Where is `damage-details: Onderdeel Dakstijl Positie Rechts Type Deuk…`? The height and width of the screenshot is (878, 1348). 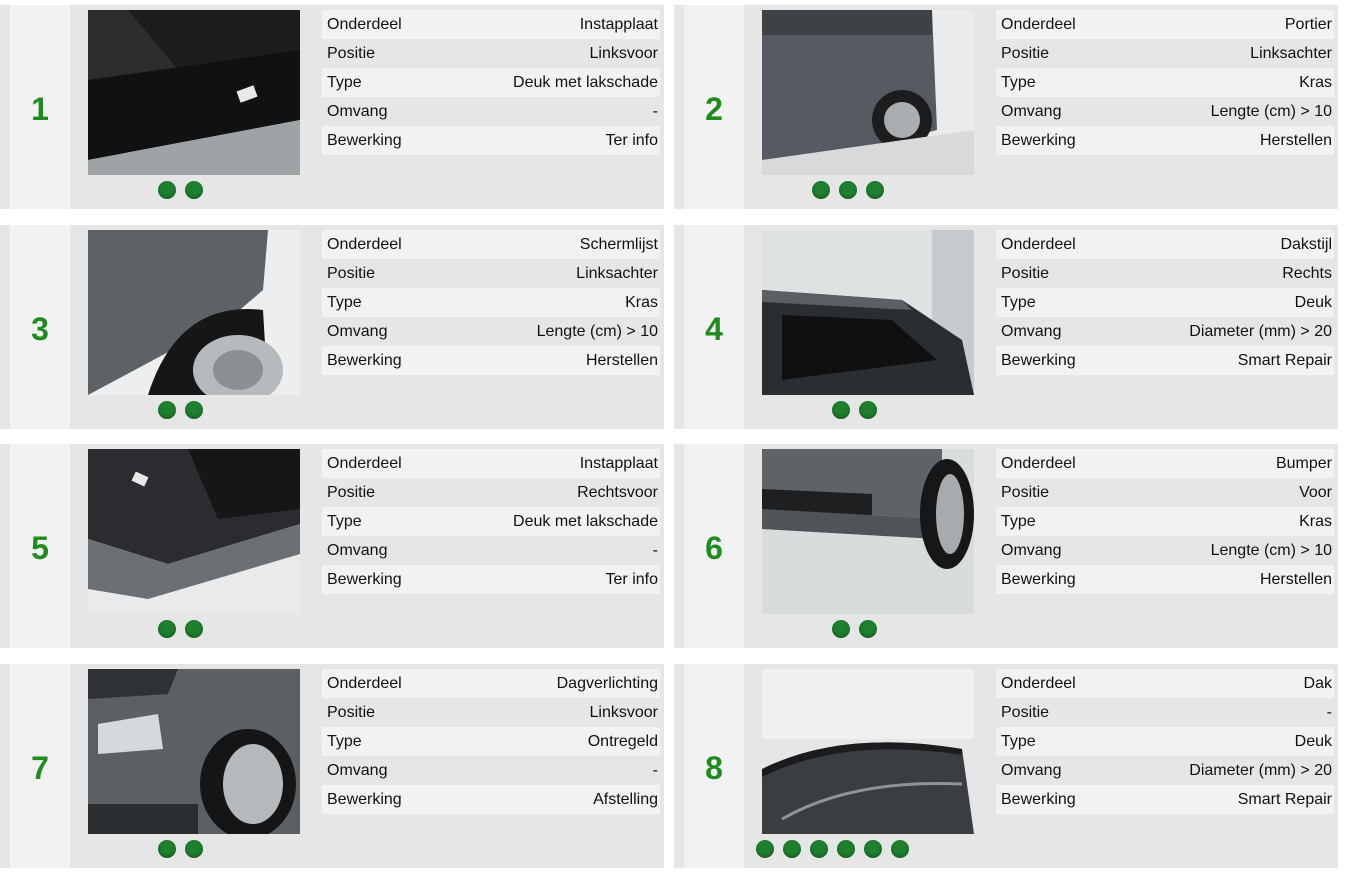 damage-details: Onderdeel Dakstijl Positie Rechts Type Deuk… is located at coordinates (1165, 302).